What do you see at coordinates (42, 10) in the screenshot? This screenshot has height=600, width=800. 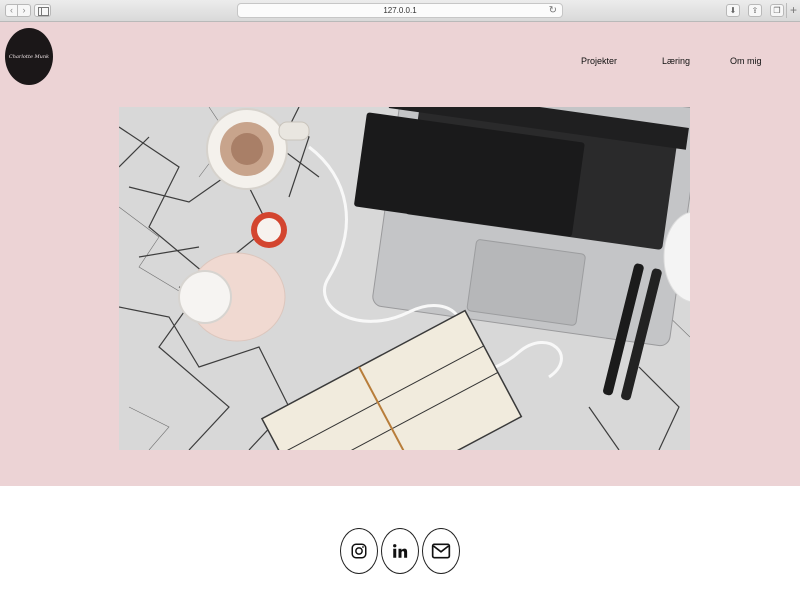 I see `sidebar-toggle-button` at bounding box center [42, 10].